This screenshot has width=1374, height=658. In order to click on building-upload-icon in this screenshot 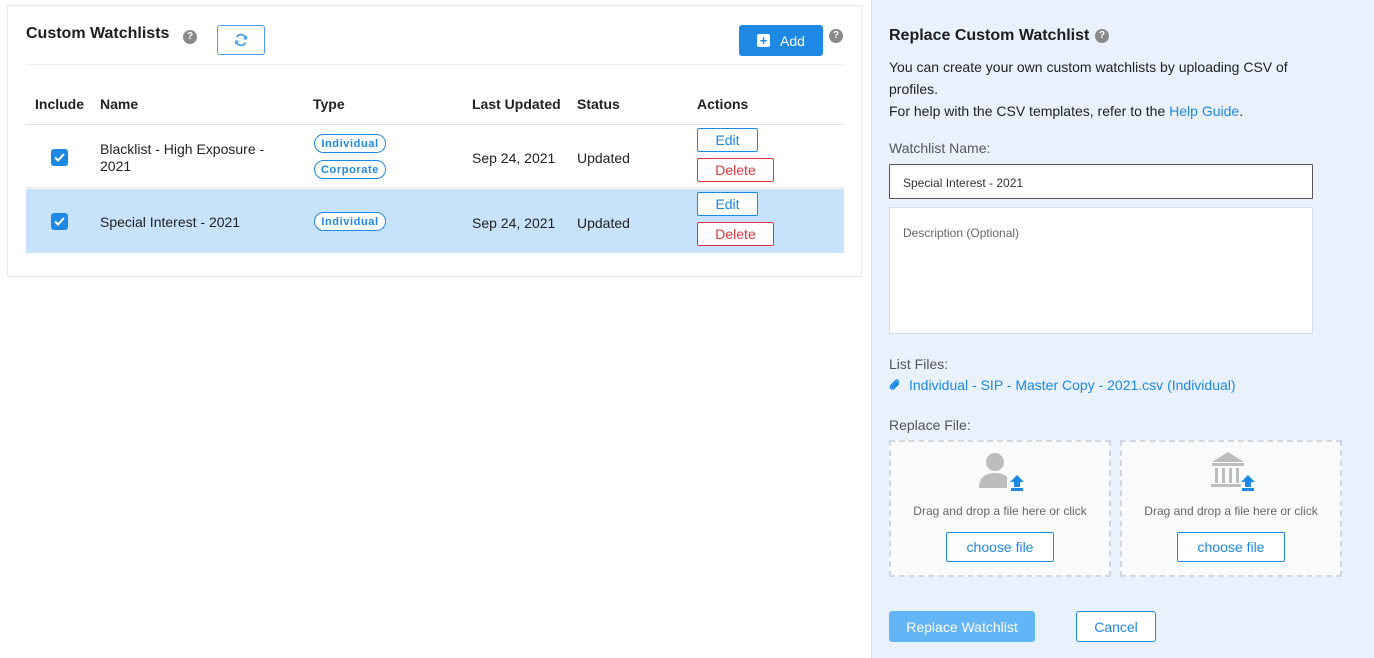, I will do `click(1233, 471)`.